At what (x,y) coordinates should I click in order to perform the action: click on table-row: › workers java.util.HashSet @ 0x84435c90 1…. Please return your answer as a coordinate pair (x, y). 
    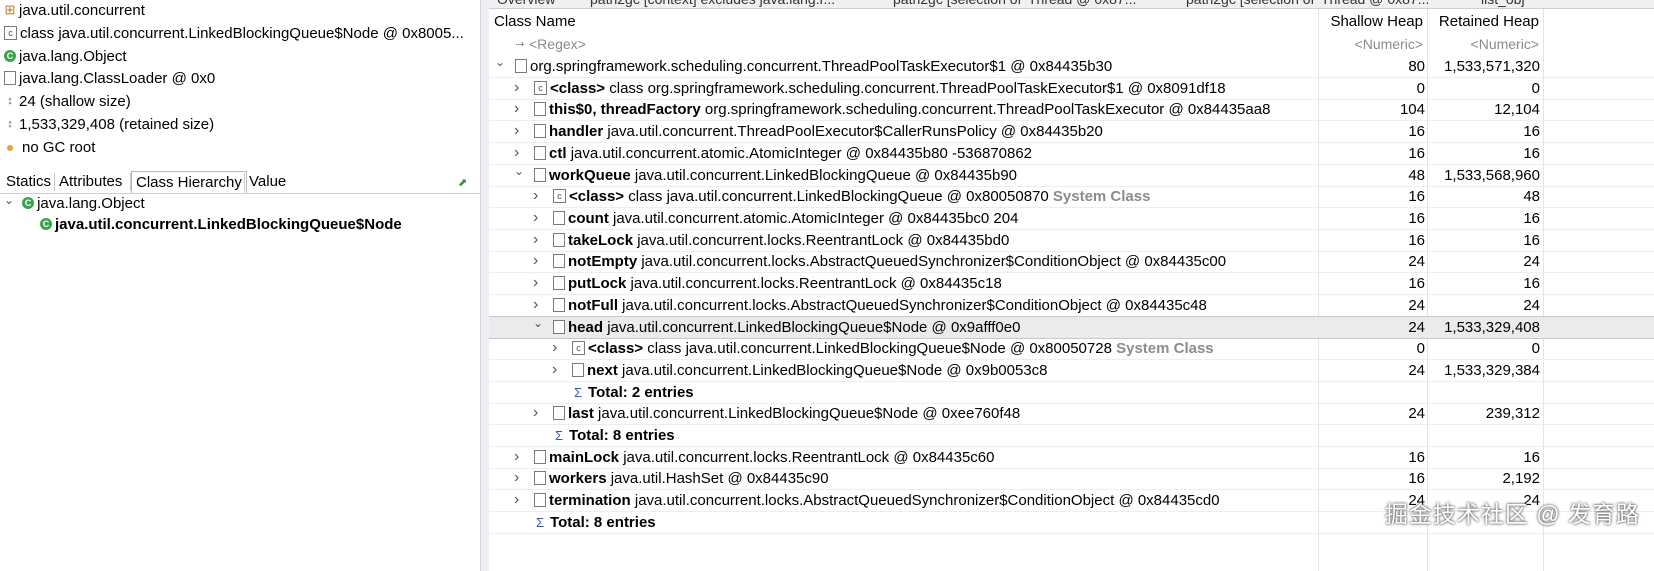
    Looking at the image, I should click on (1071, 479).